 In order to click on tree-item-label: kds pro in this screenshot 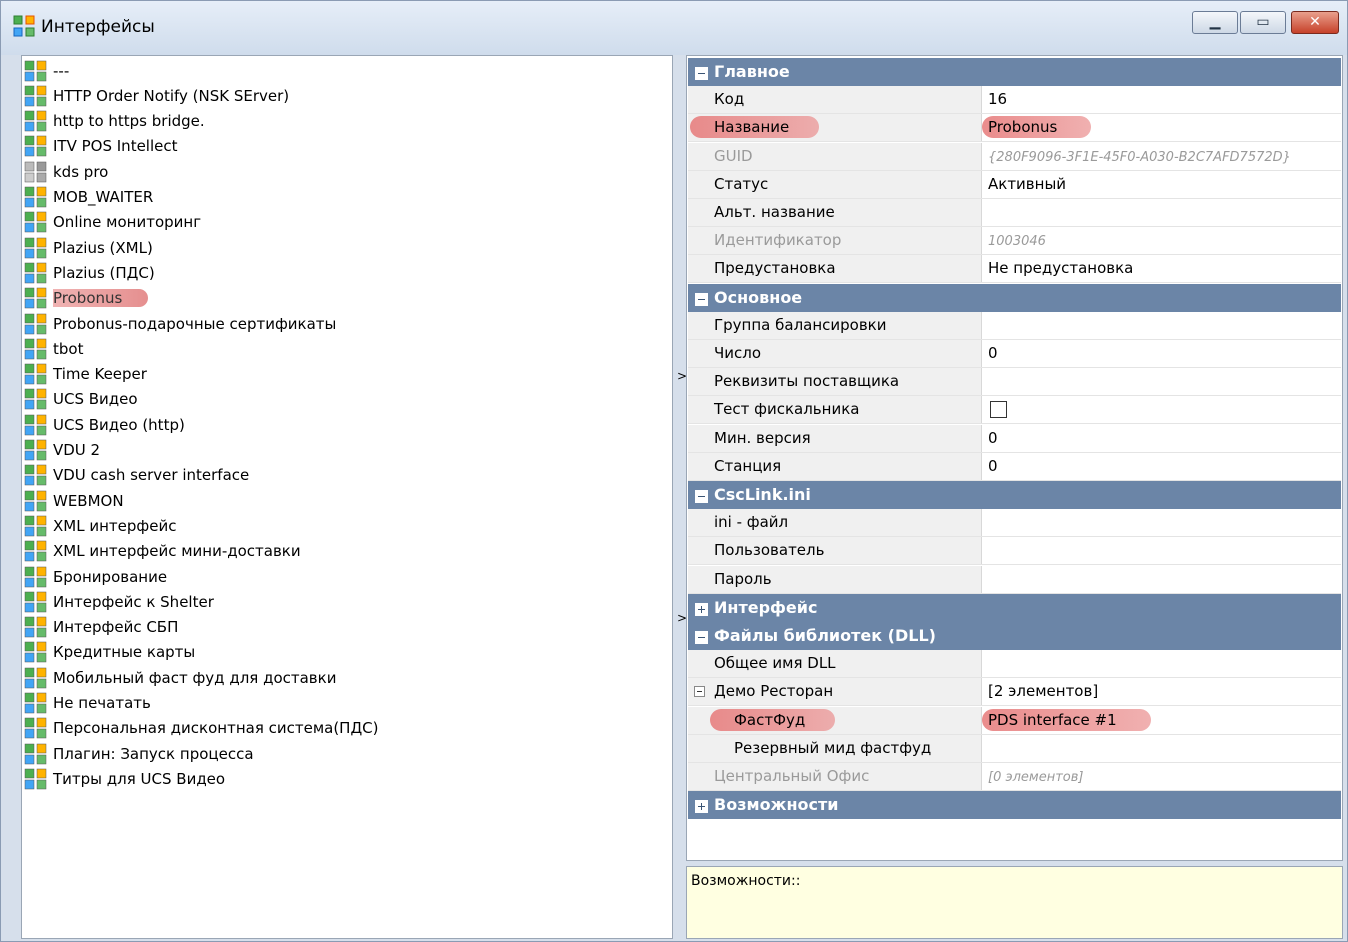, I will do `click(81, 171)`.